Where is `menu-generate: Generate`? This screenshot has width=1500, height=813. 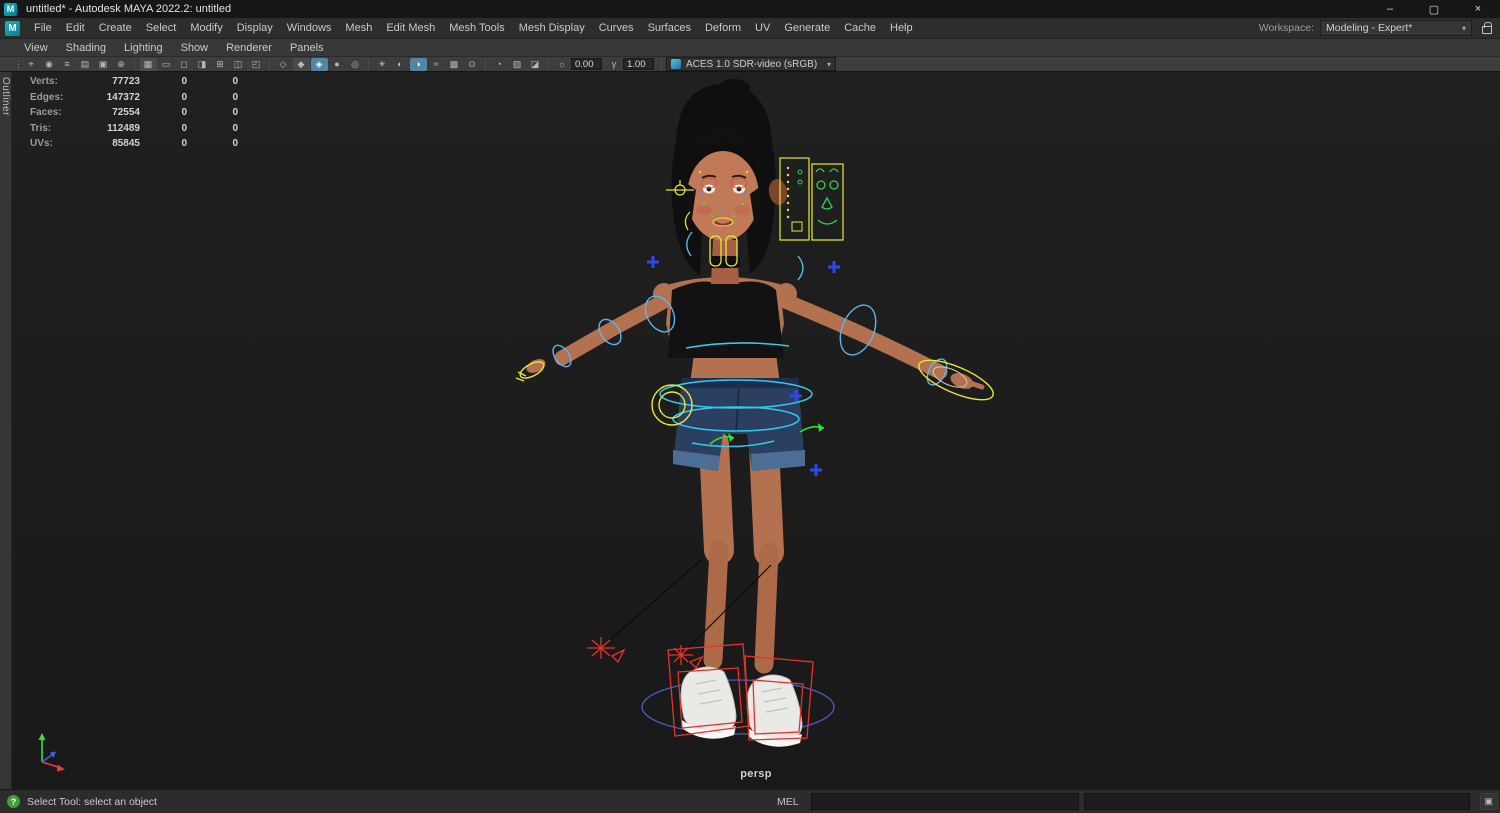
menu-generate: Generate is located at coordinates (807, 28).